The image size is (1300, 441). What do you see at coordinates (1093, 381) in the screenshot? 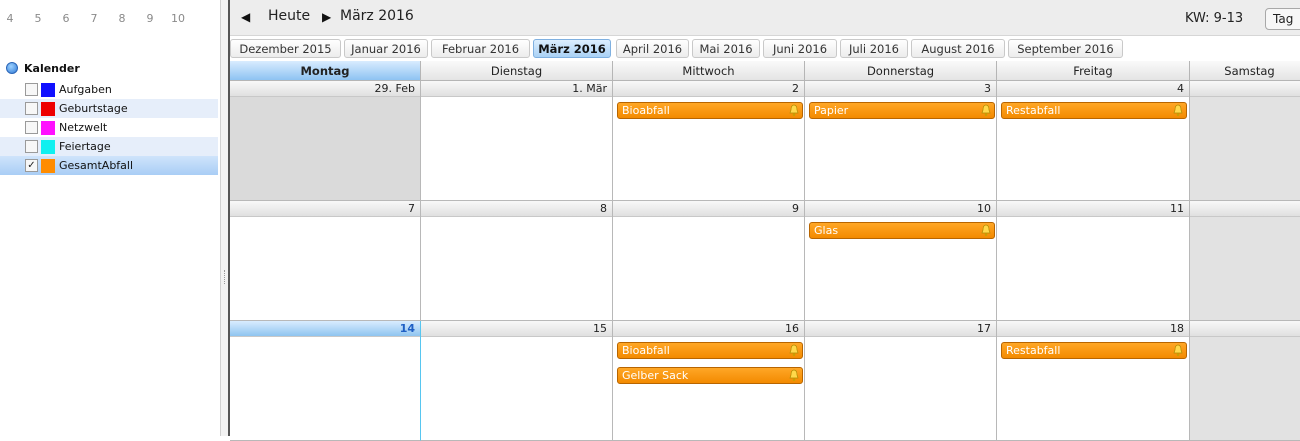
I see `day-cell: 18` at bounding box center [1093, 381].